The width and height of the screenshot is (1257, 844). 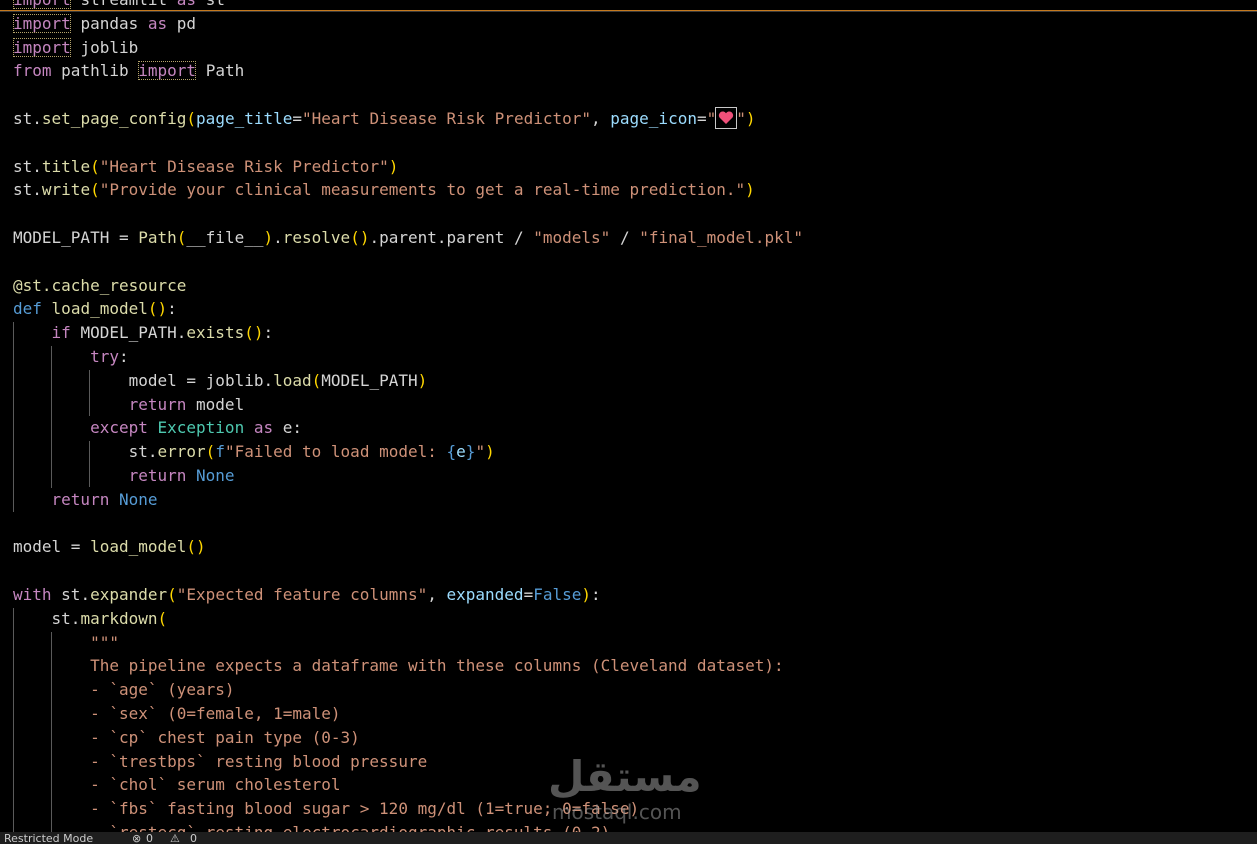 What do you see at coordinates (109, 547) in the screenshot?
I see `code-line: model = load_model()` at bounding box center [109, 547].